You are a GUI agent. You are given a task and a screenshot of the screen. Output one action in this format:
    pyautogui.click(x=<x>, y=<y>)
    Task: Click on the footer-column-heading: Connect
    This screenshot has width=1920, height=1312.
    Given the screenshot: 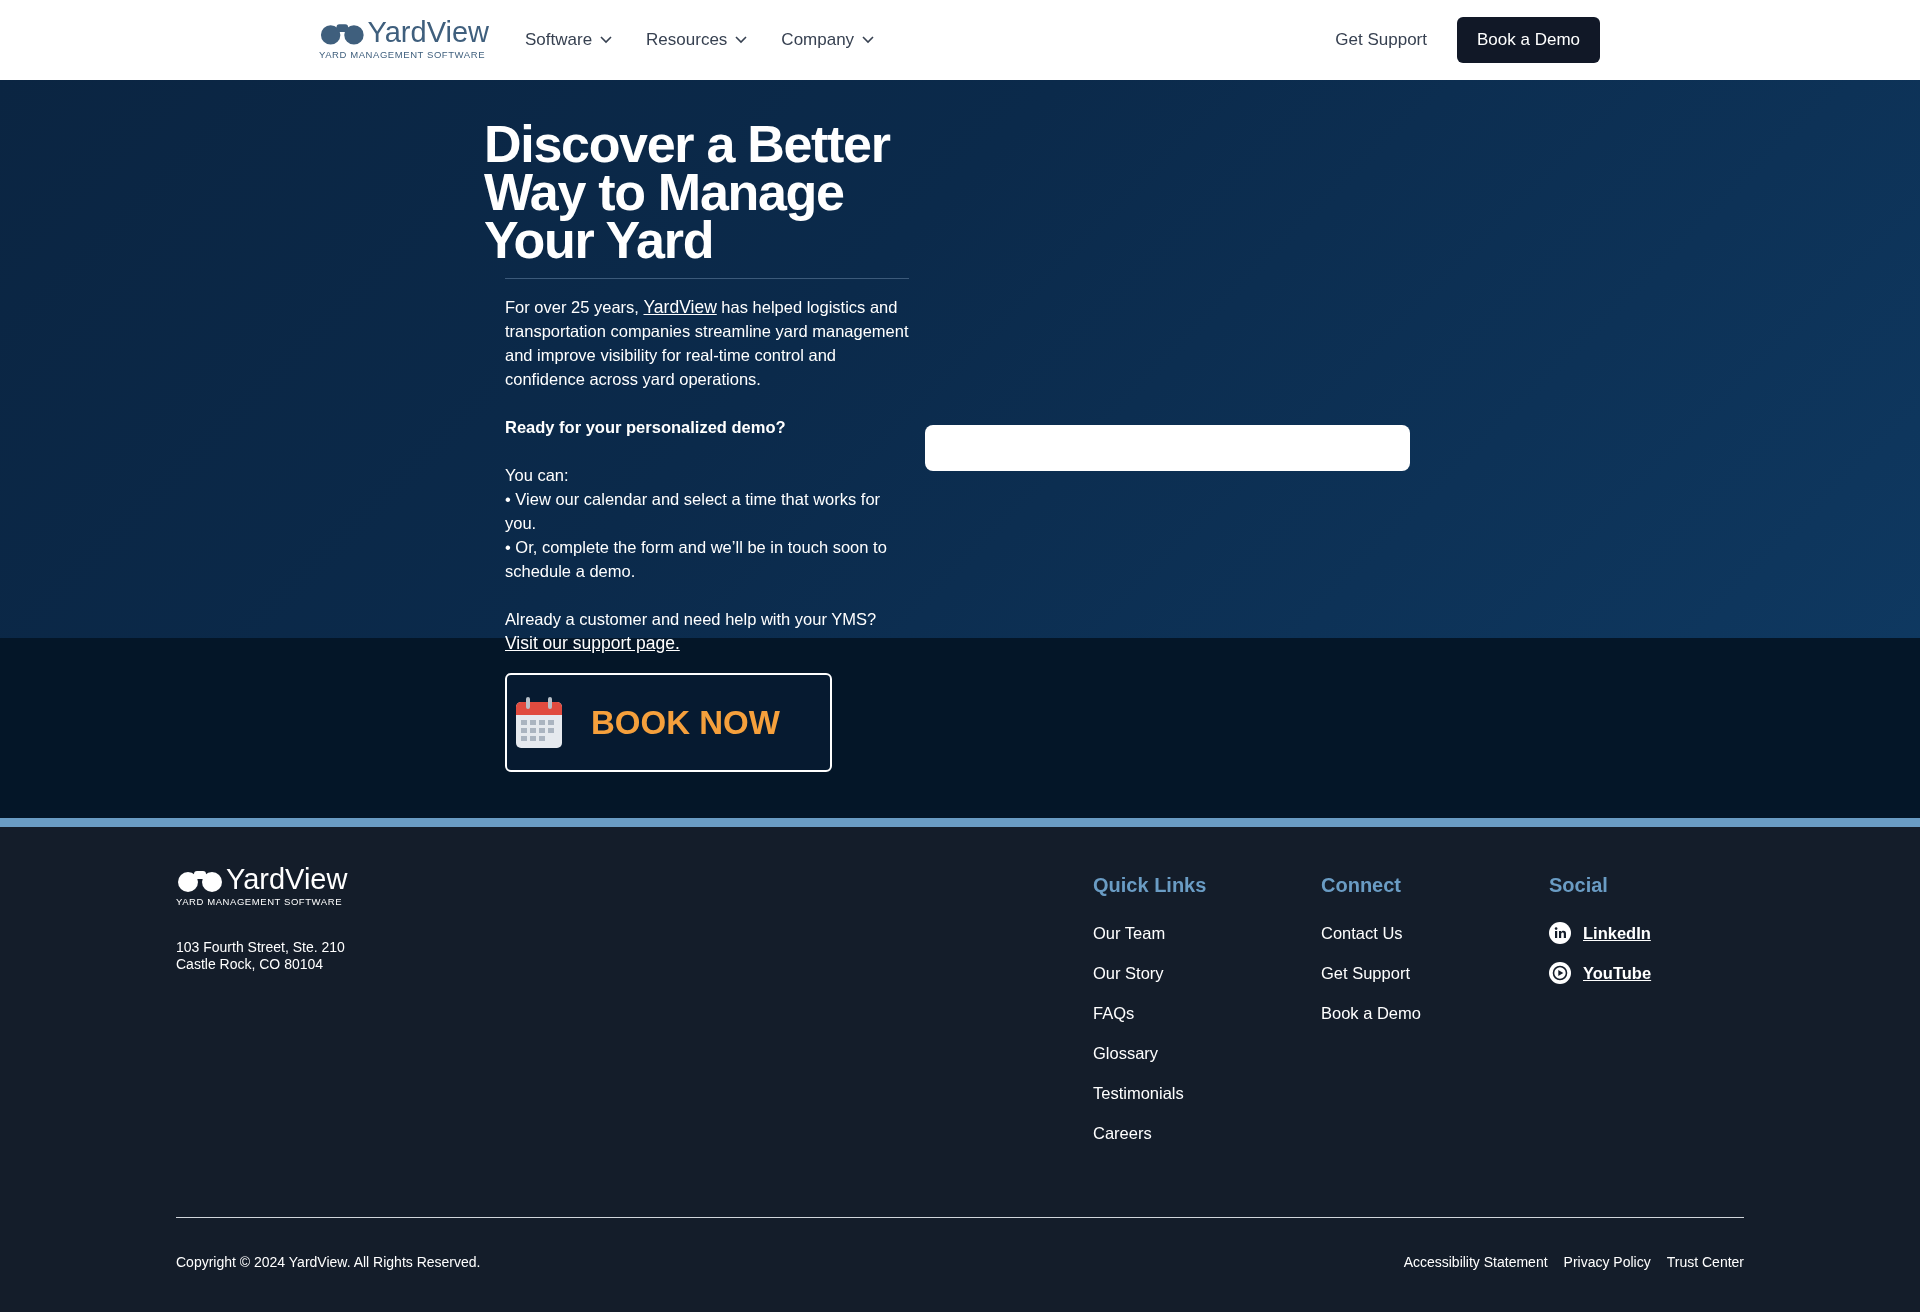 What is the action you would take?
    pyautogui.click(x=1361, y=885)
    